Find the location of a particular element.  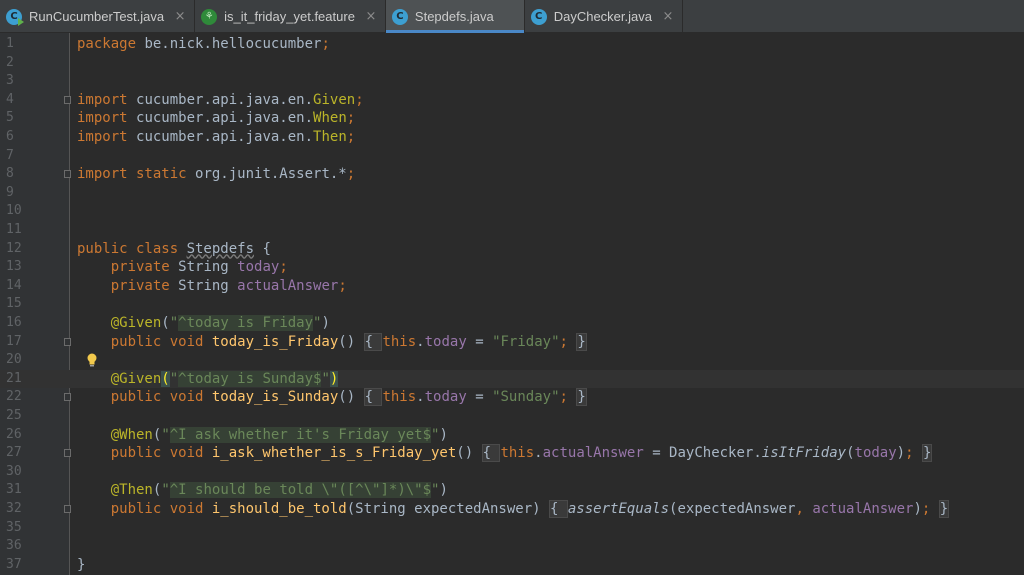

code-line: 2 is located at coordinates (512, 63).